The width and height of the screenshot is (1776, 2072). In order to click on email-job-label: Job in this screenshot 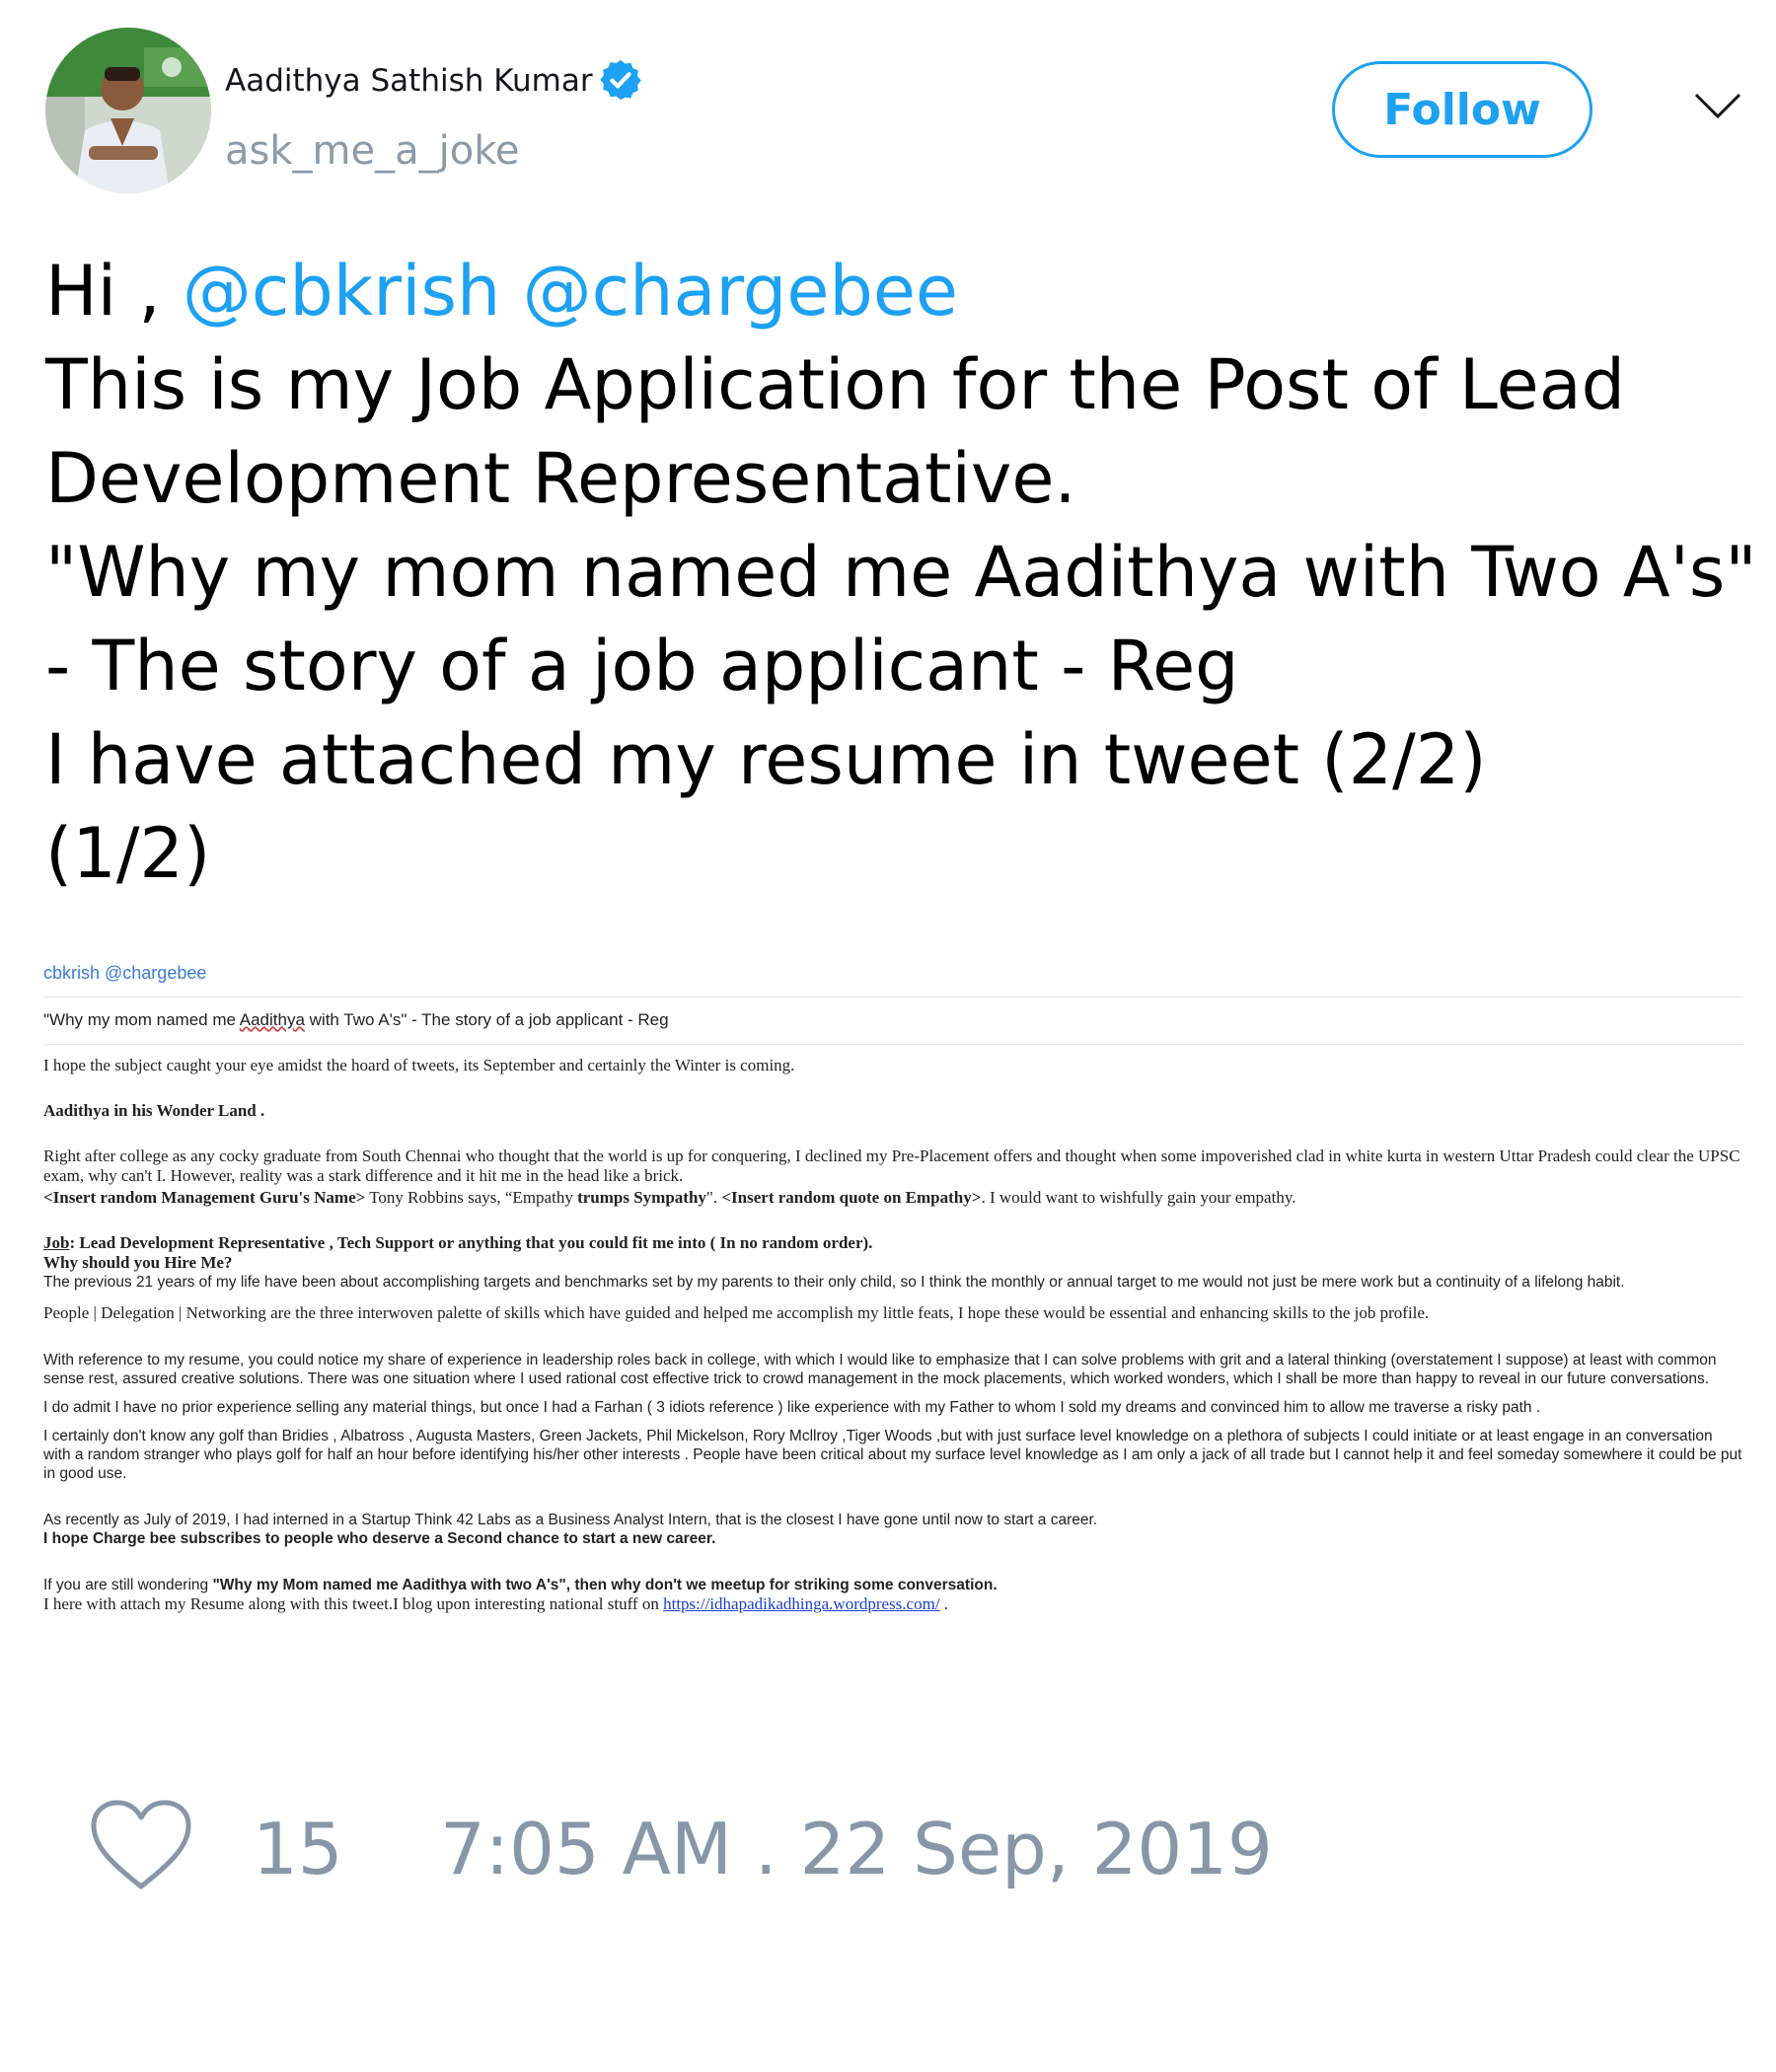, I will do `click(57, 1243)`.